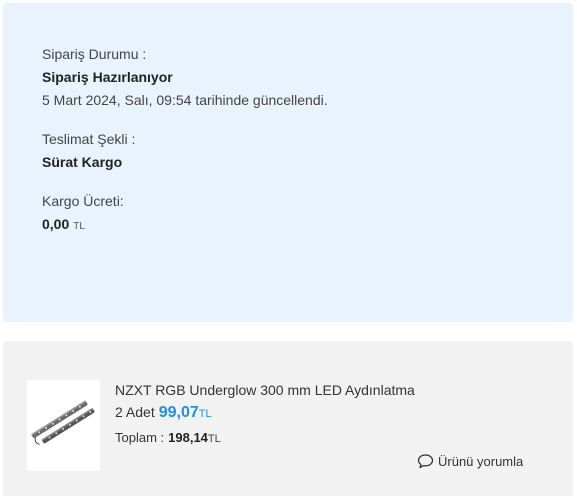 The image size is (577, 496). I want to click on product-total: Toplam :198,14TL, so click(168, 437).